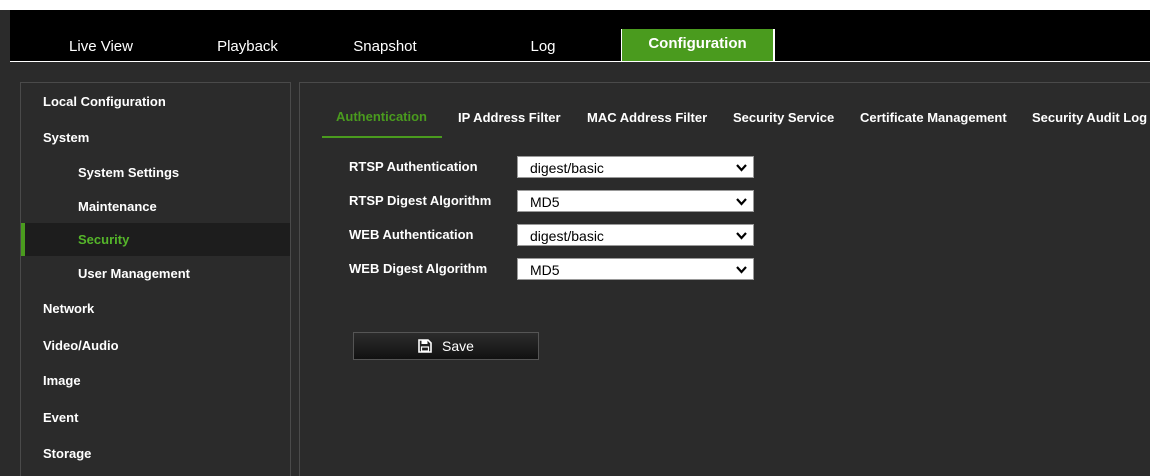 This screenshot has width=1150, height=476. Describe the element at coordinates (381, 117) in the screenshot. I see `tab-authentication: Authentication` at that location.